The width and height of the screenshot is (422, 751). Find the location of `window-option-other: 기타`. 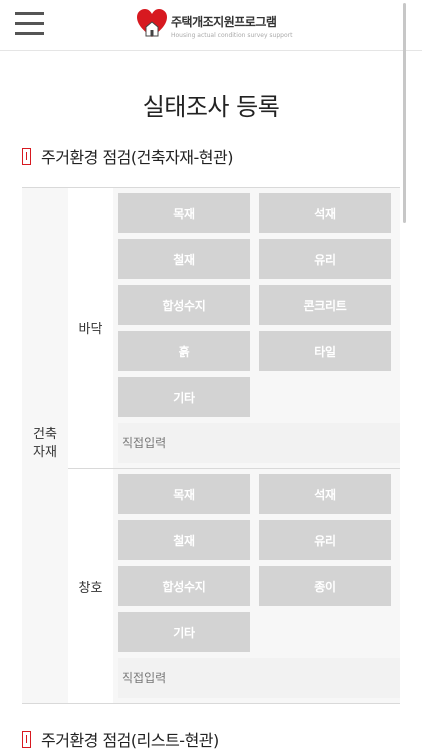

window-option-other: 기타 is located at coordinates (184, 632).